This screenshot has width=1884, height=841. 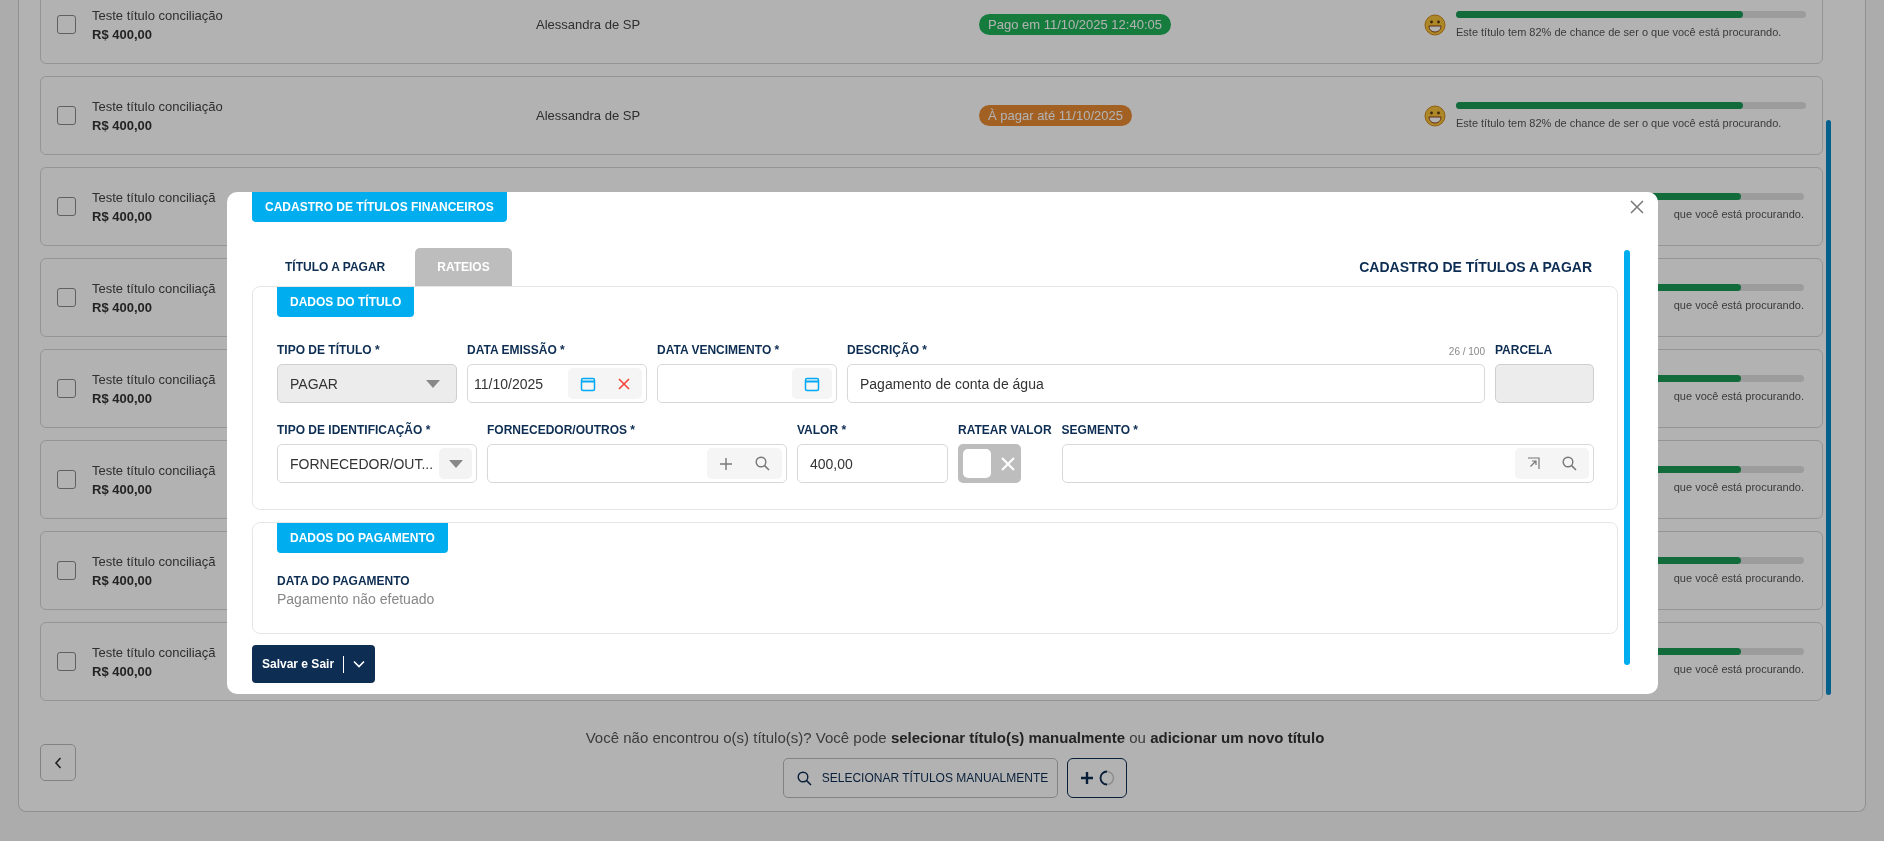 I want to click on save-button: Salvar e Sair, so click(x=314, y=664).